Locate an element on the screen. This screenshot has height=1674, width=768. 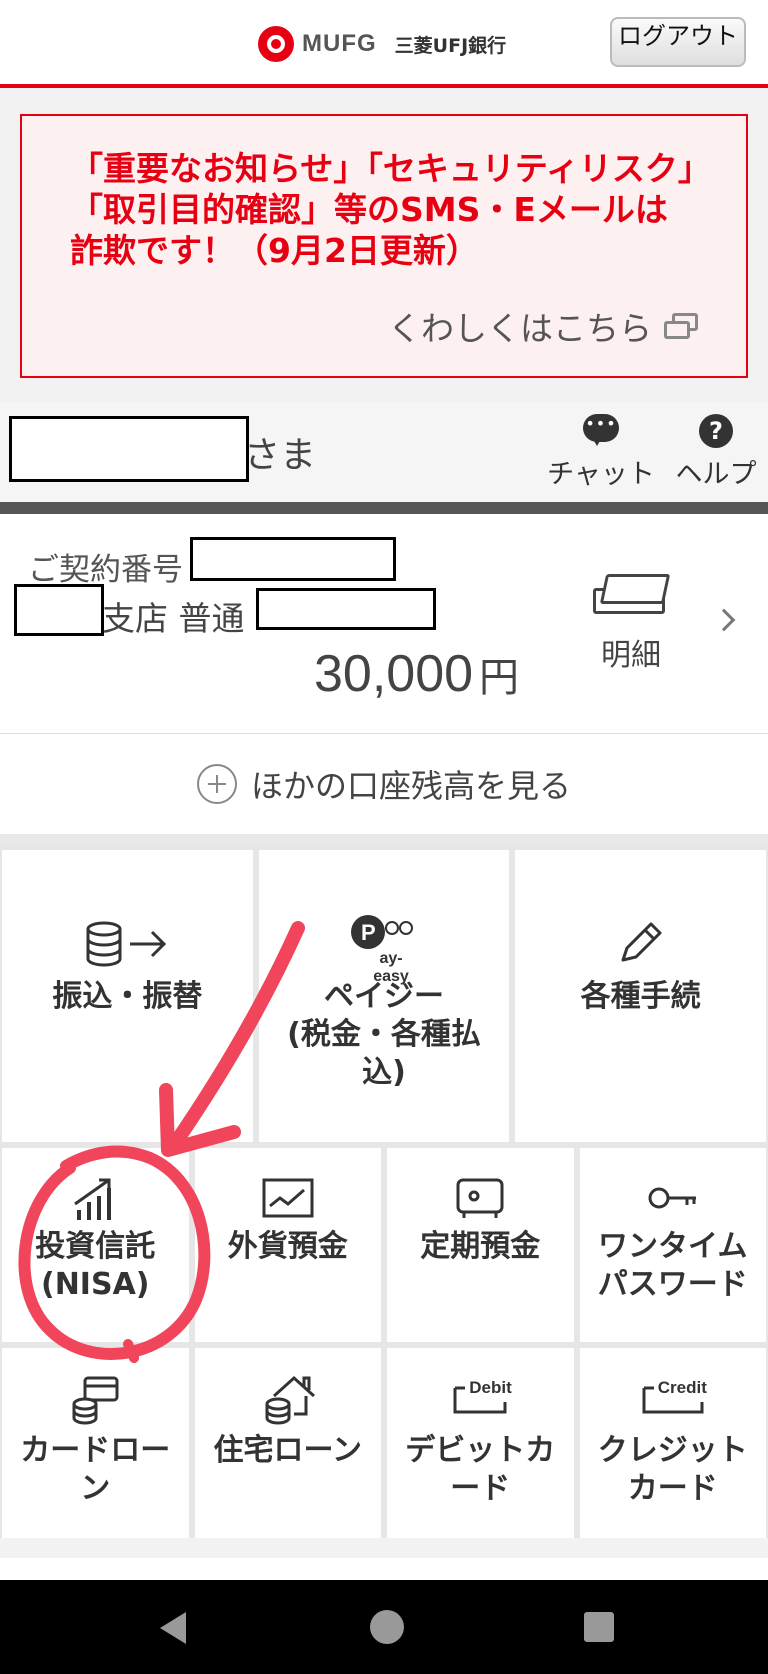
menu-foreign-deposit: 外貨預金 is located at coordinates (287, 1245).